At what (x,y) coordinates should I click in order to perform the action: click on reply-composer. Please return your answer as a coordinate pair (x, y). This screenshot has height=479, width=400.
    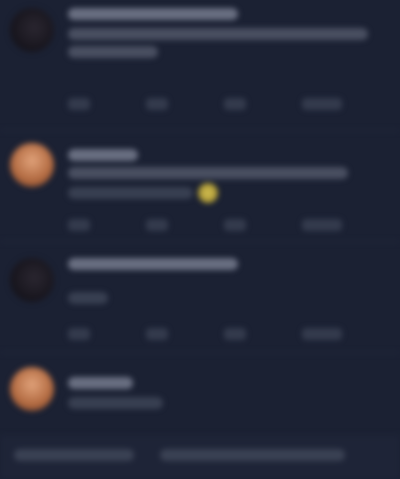
    Looking at the image, I should click on (200, 457).